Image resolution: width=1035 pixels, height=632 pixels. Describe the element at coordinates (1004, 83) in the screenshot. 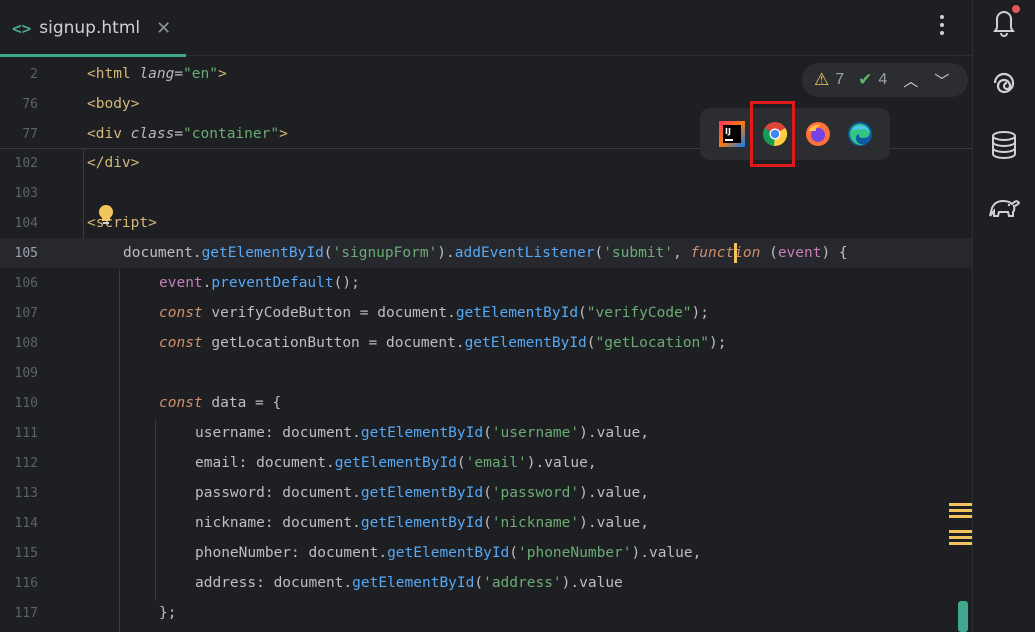

I see `ai-assistant-icon` at that location.